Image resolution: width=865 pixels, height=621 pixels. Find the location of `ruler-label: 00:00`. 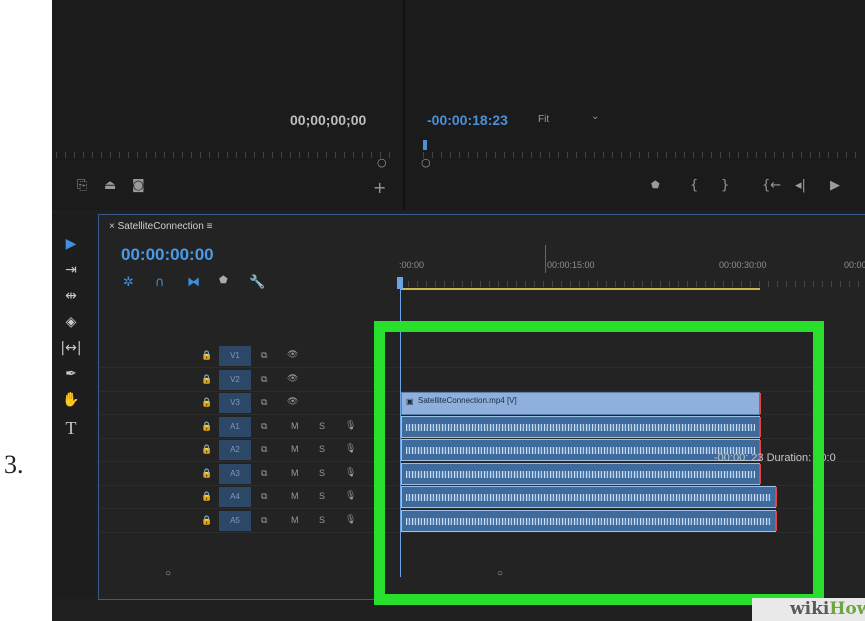

ruler-label: 00:00 is located at coordinates (854, 265).